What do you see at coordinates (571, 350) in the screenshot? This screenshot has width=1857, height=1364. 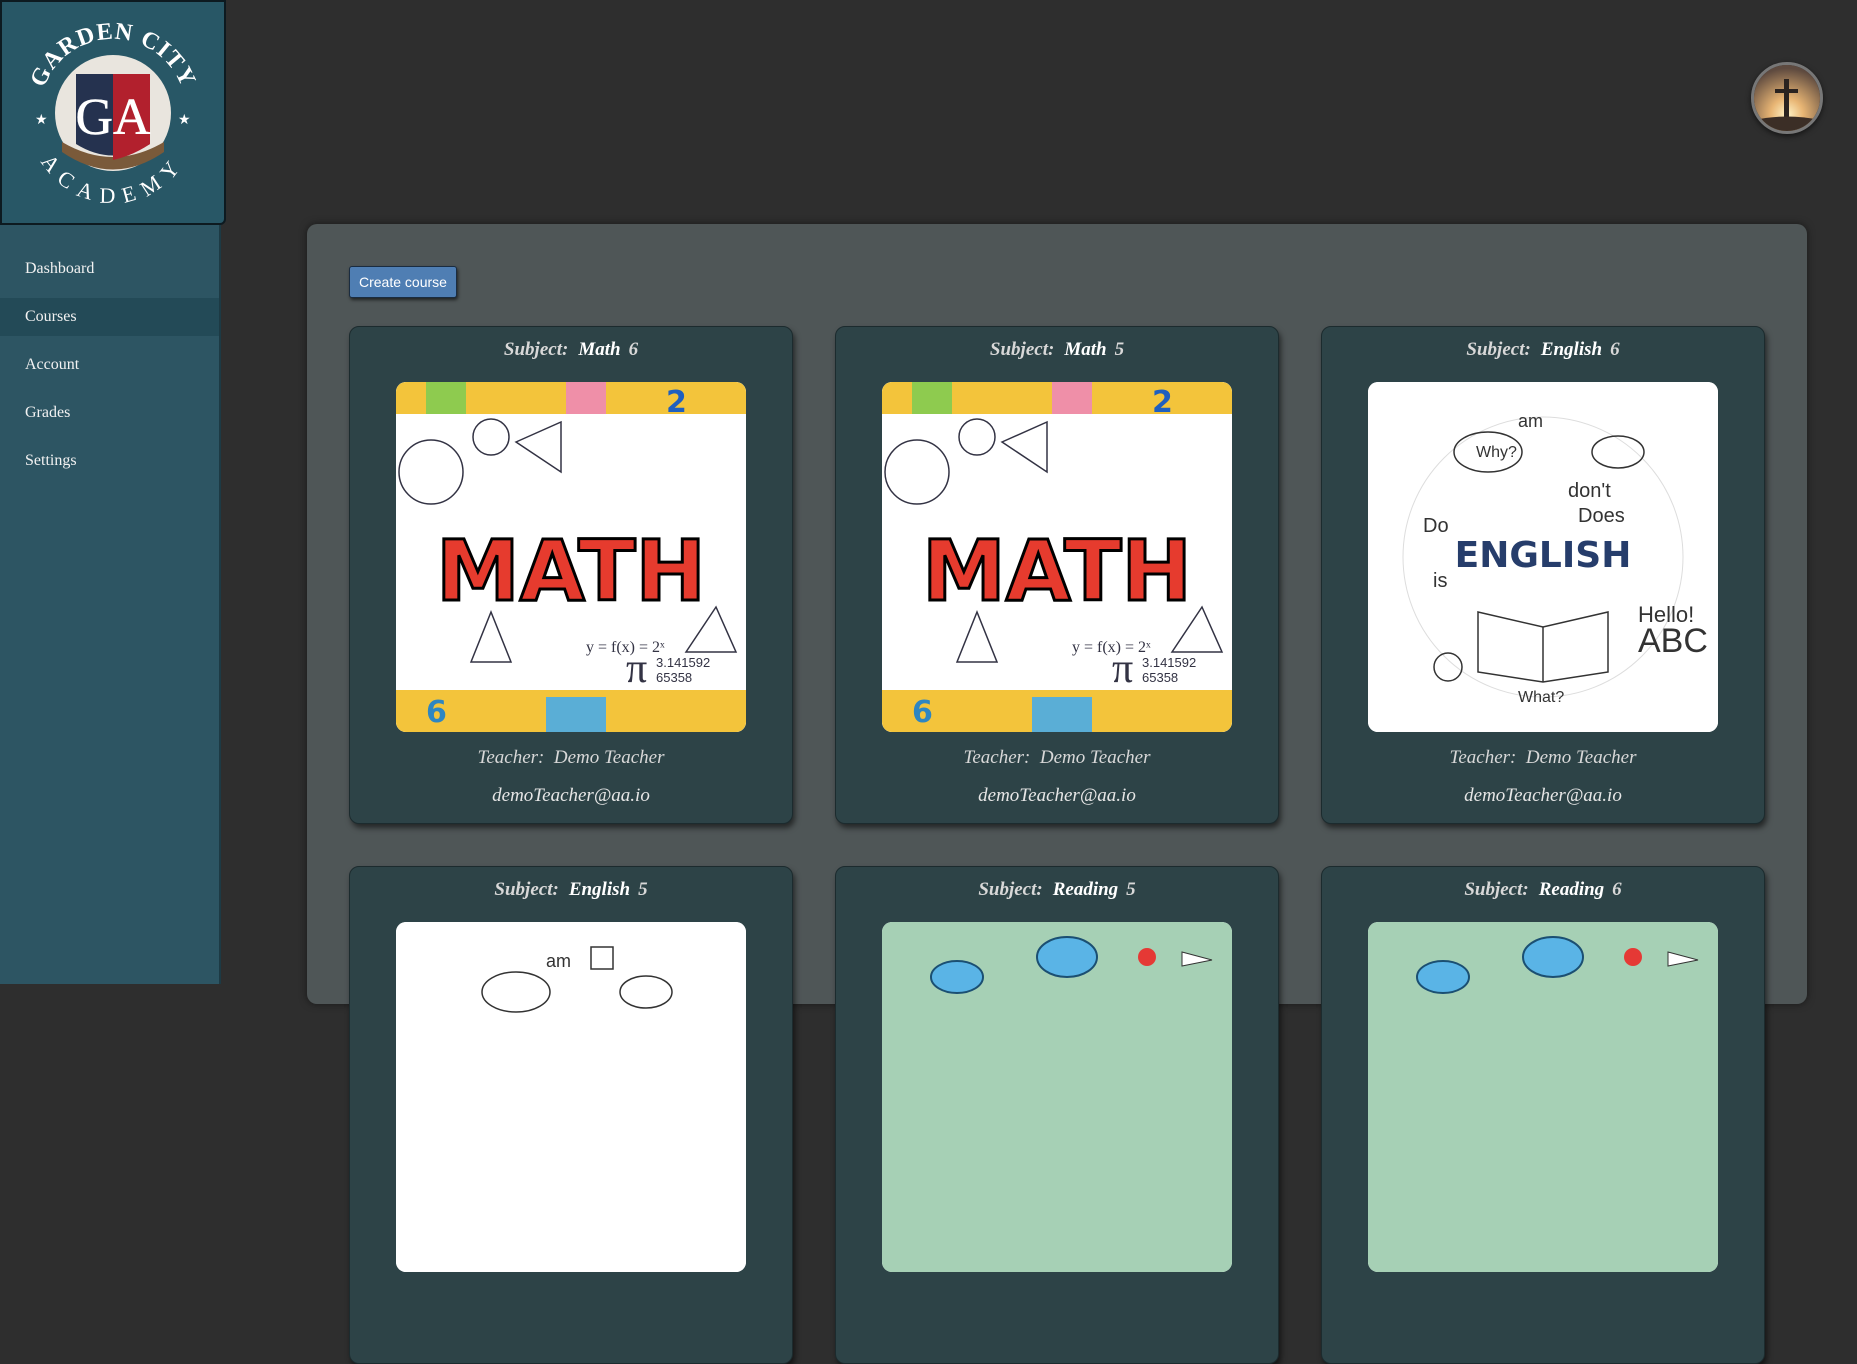 I see `course-subject-line: Subject: Math 6` at bounding box center [571, 350].